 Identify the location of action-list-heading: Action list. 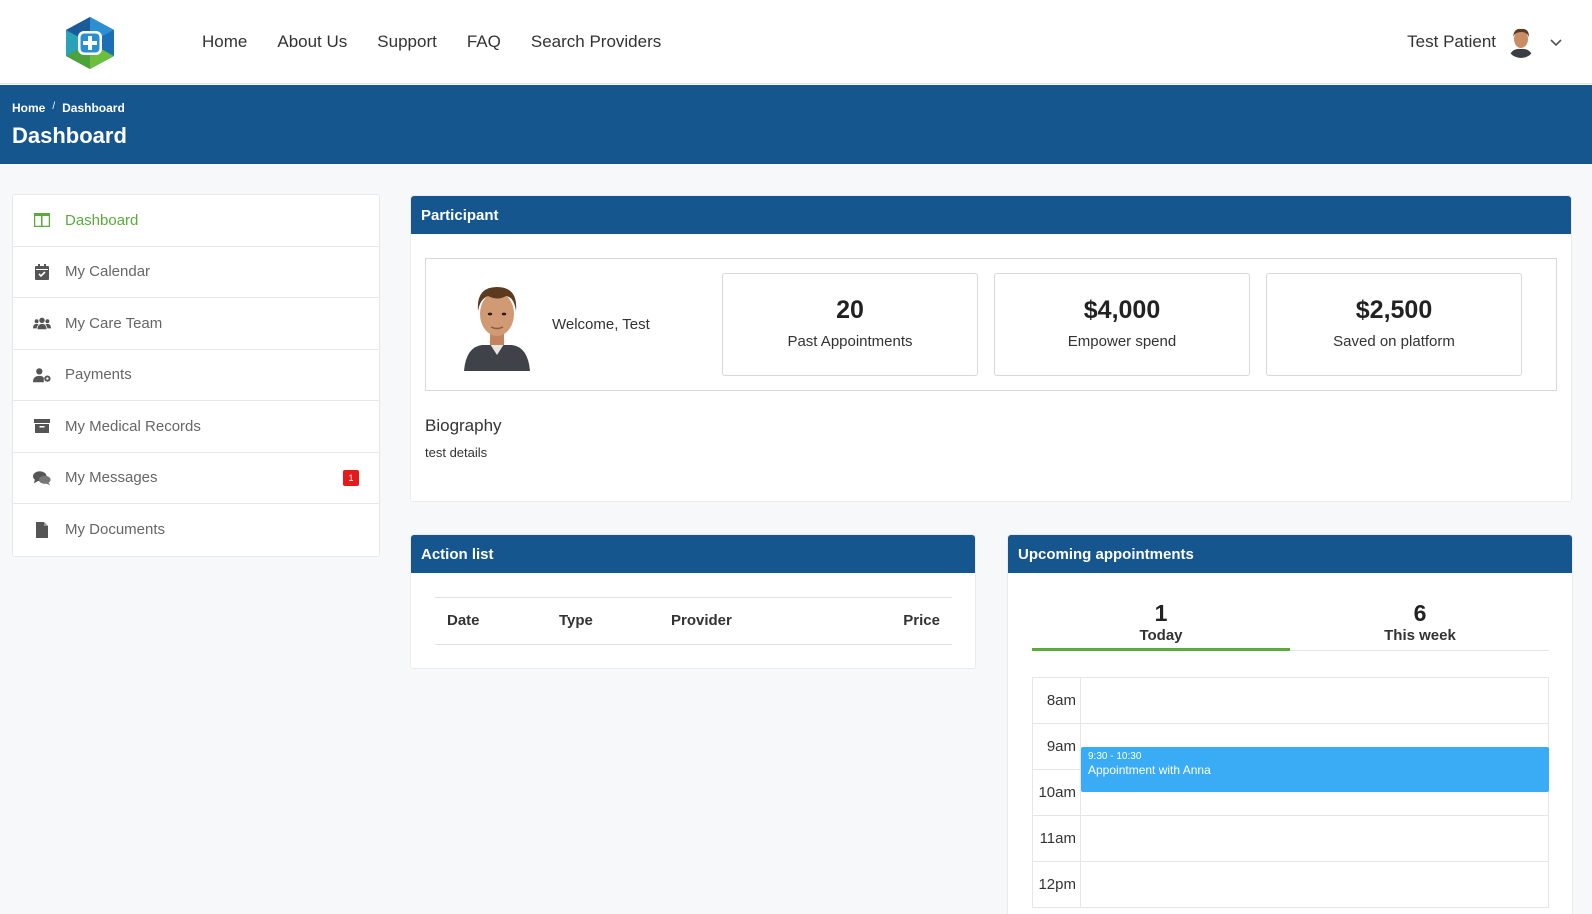
(693, 554).